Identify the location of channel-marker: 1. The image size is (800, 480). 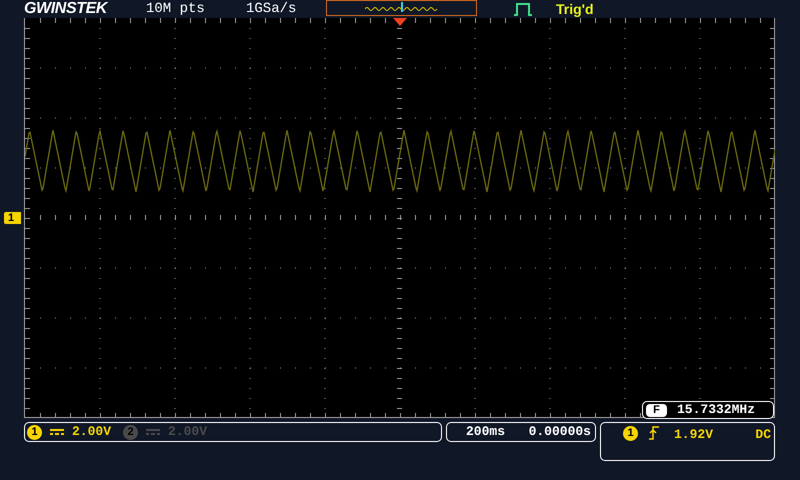
(12, 218).